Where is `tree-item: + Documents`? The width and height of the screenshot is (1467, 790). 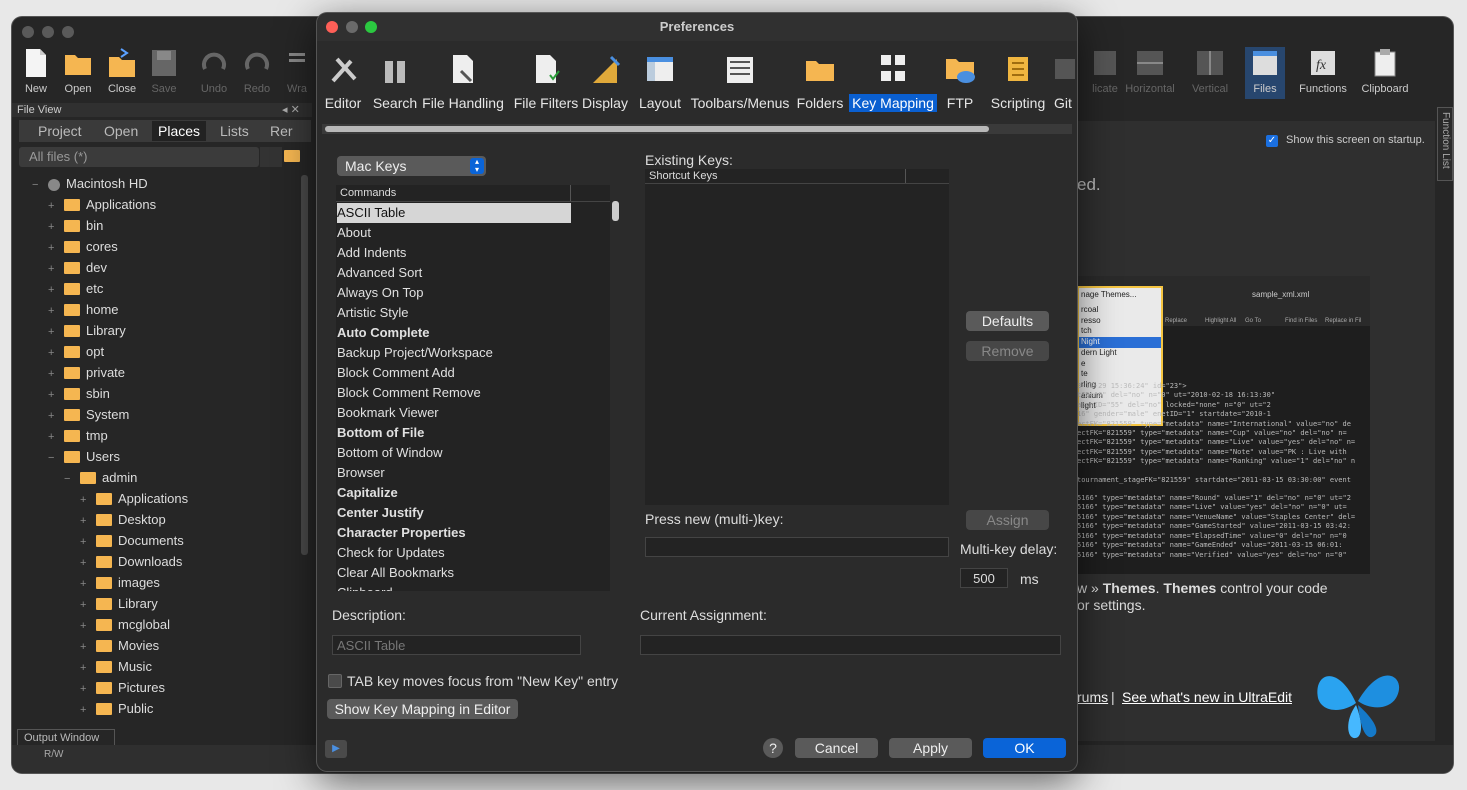
tree-item: + Documents is located at coordinates (132, 541).